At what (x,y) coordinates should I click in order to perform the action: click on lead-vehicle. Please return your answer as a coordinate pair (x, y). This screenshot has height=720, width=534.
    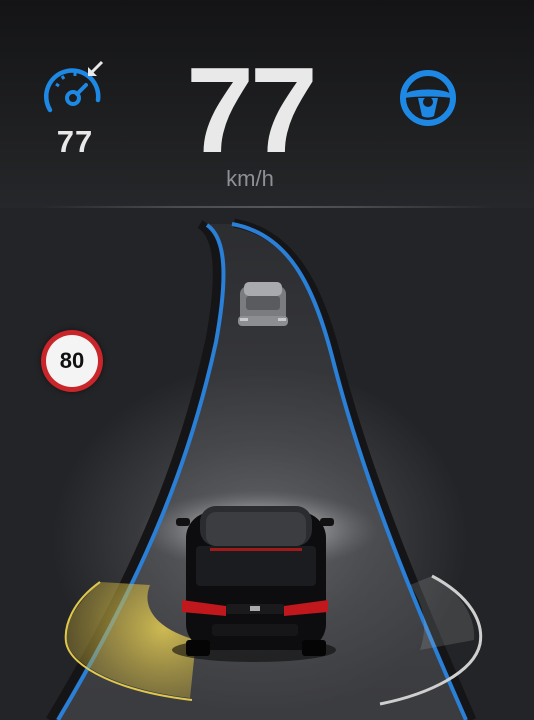
    Looking at the image, I should click on (263, 304).